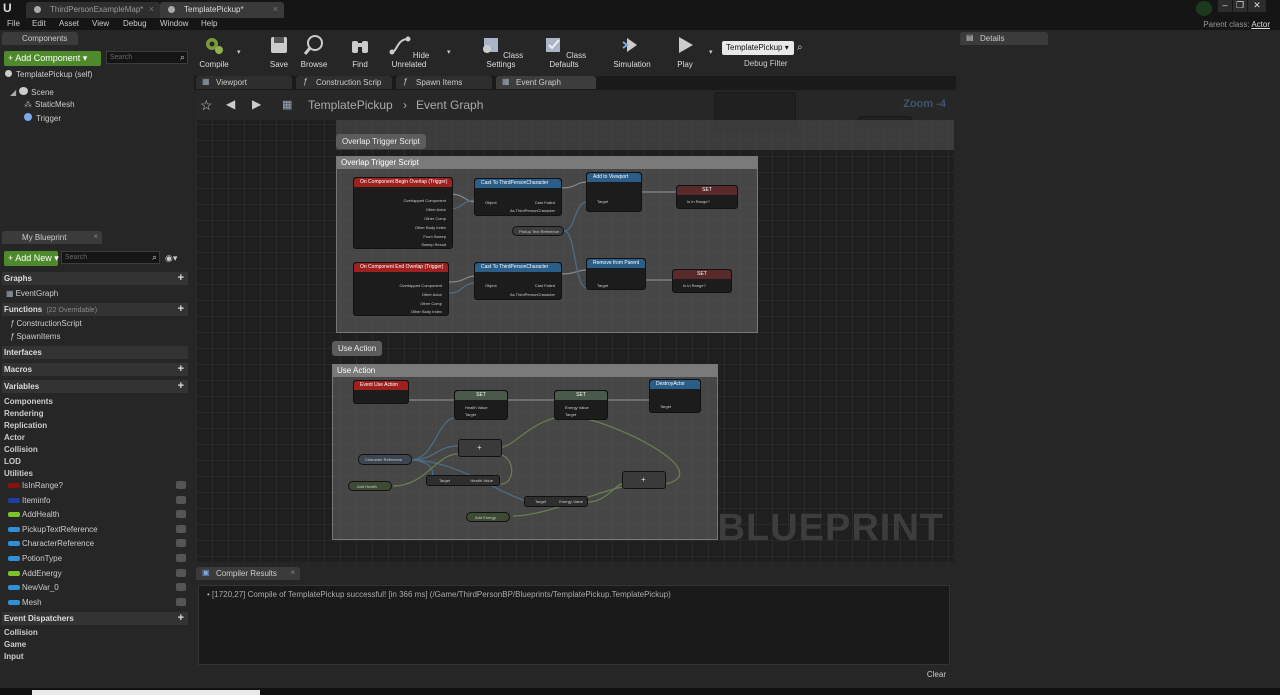 The width and height of the screenshot is (1280, 695). I want to click on variable-item: IsInRange?, so click(97, 486).